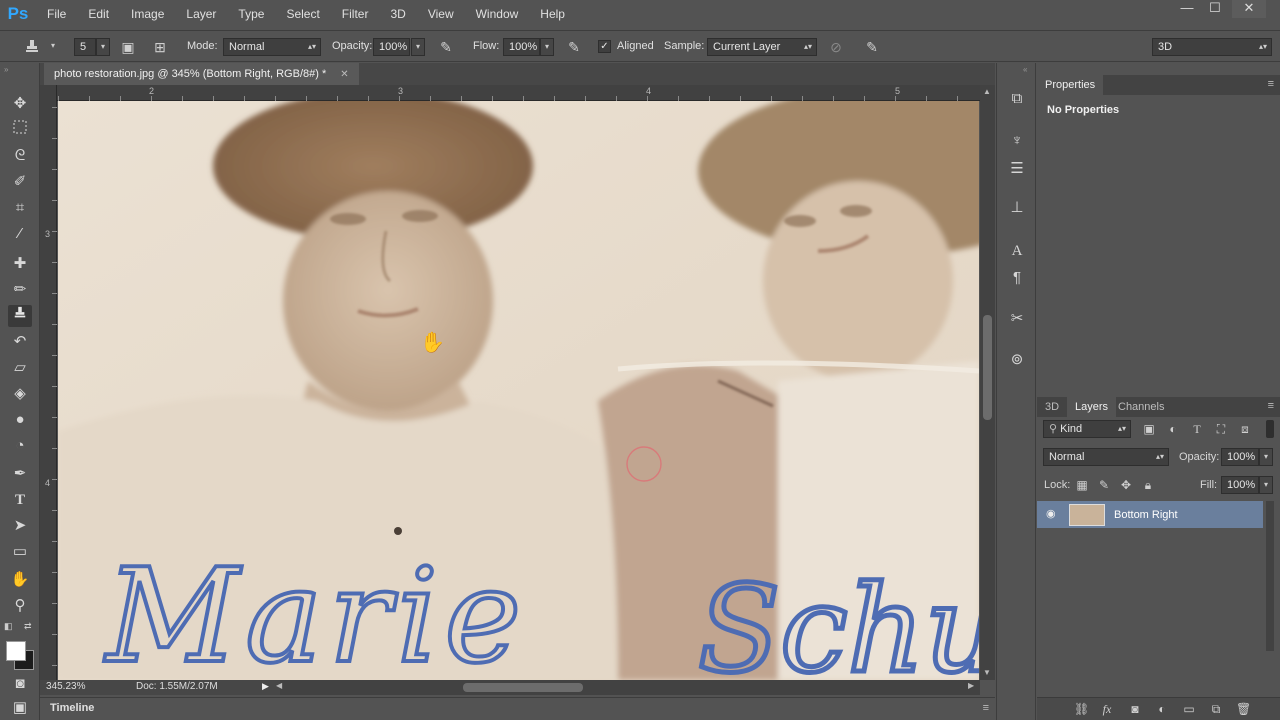  Describe the element at coordinates (1266, 457) in the screenshot. I see `layer-opacity-dropdown-icon: ▾` at that location.